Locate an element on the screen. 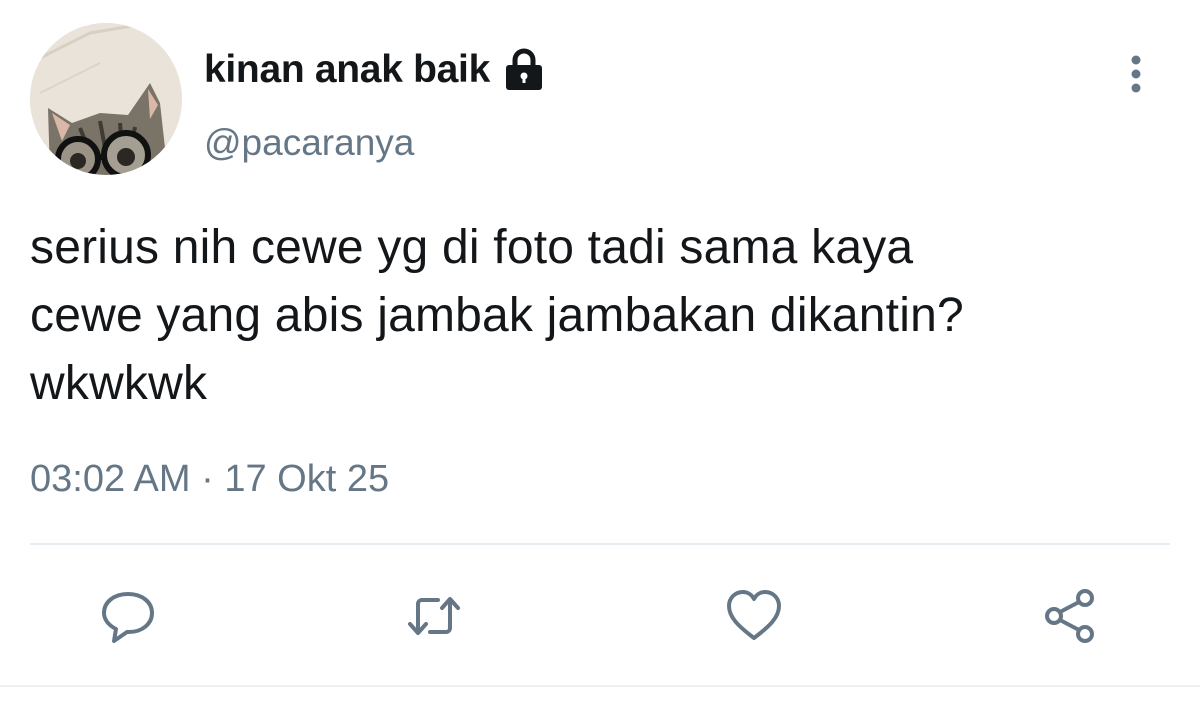 This screenshot has width=1200, height=703. comment-icon is located at coordinates (128, 617).